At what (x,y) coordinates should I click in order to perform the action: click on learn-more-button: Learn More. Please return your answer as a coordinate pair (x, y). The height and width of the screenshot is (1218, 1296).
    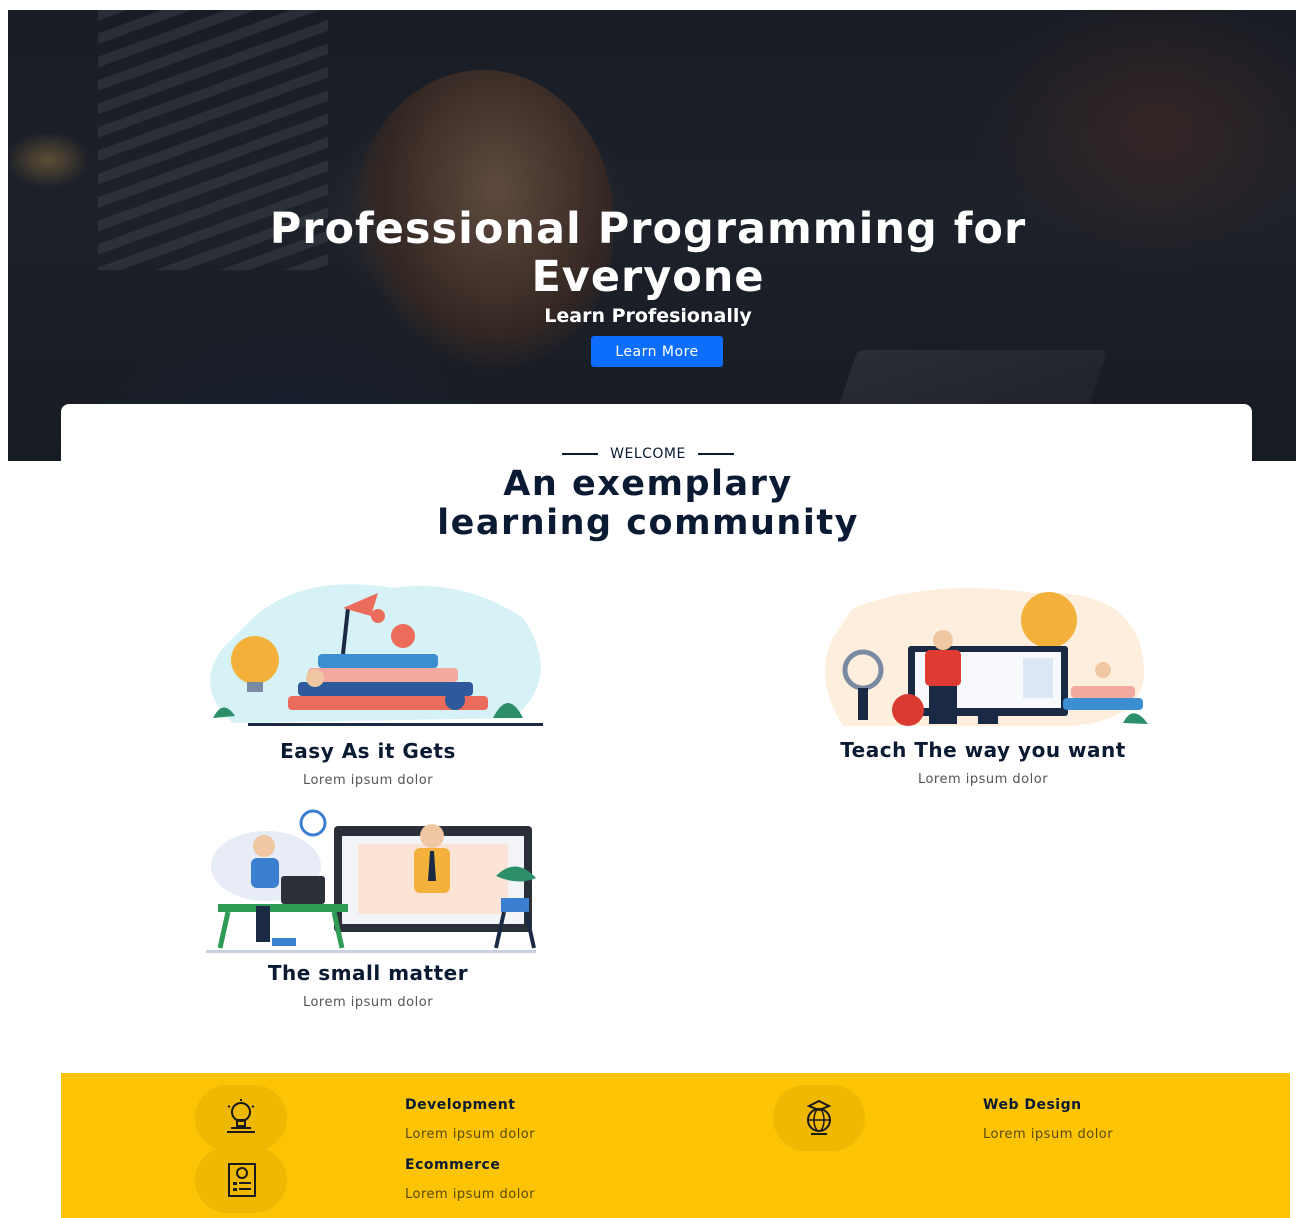
    Looking at the image, I should click on (657, 351).